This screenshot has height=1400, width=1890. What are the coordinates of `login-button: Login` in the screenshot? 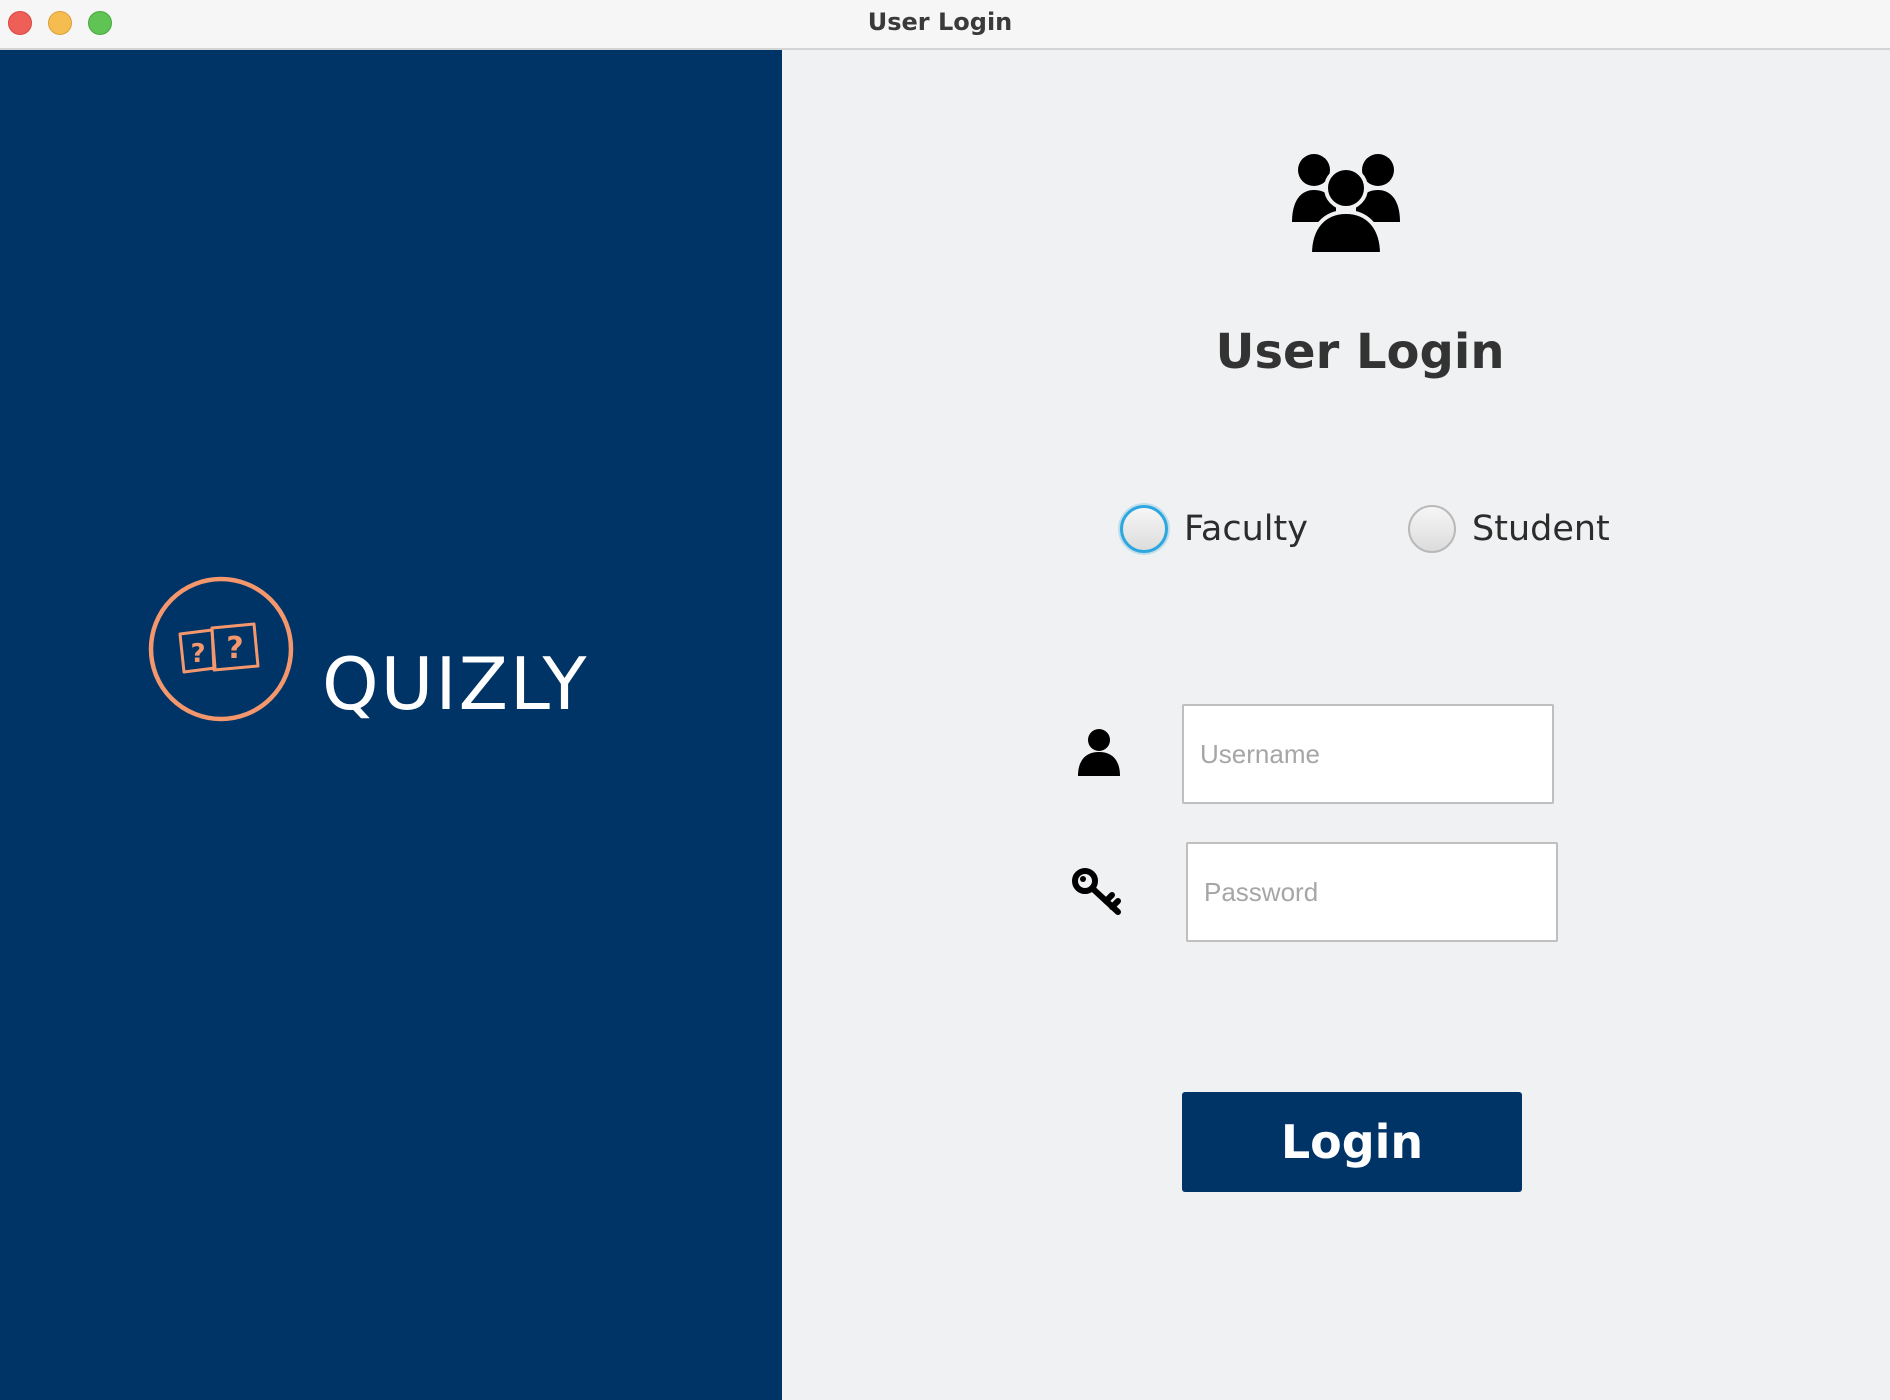 It's located at (1352, 1142).